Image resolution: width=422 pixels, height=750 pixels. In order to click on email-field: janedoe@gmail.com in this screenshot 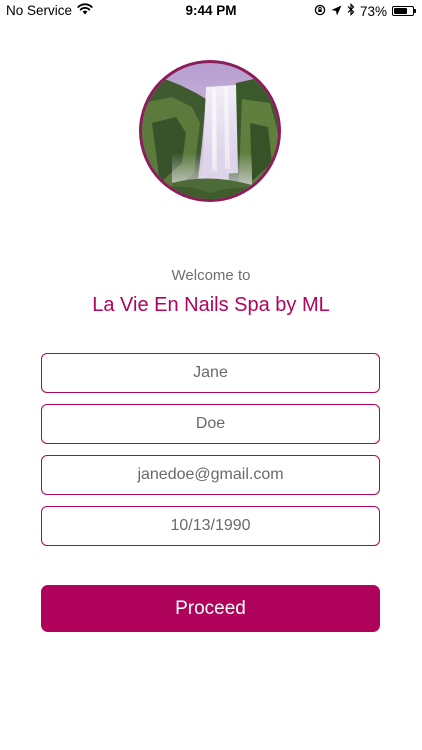, I will do `click(210, 475)`.